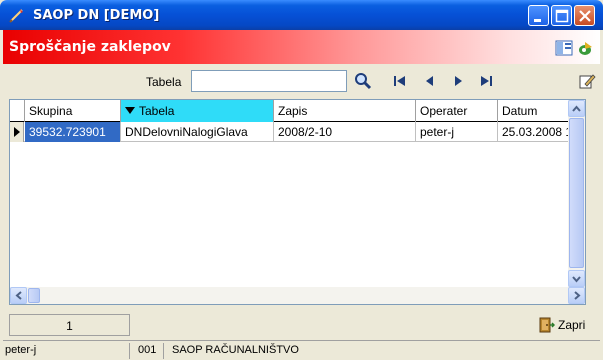 The image size is (603, 360). Describe the element at coordinates (235, 350) in the screenshot. I see `status-company: SAOP RAČUNALNIŠTVO` at that location.